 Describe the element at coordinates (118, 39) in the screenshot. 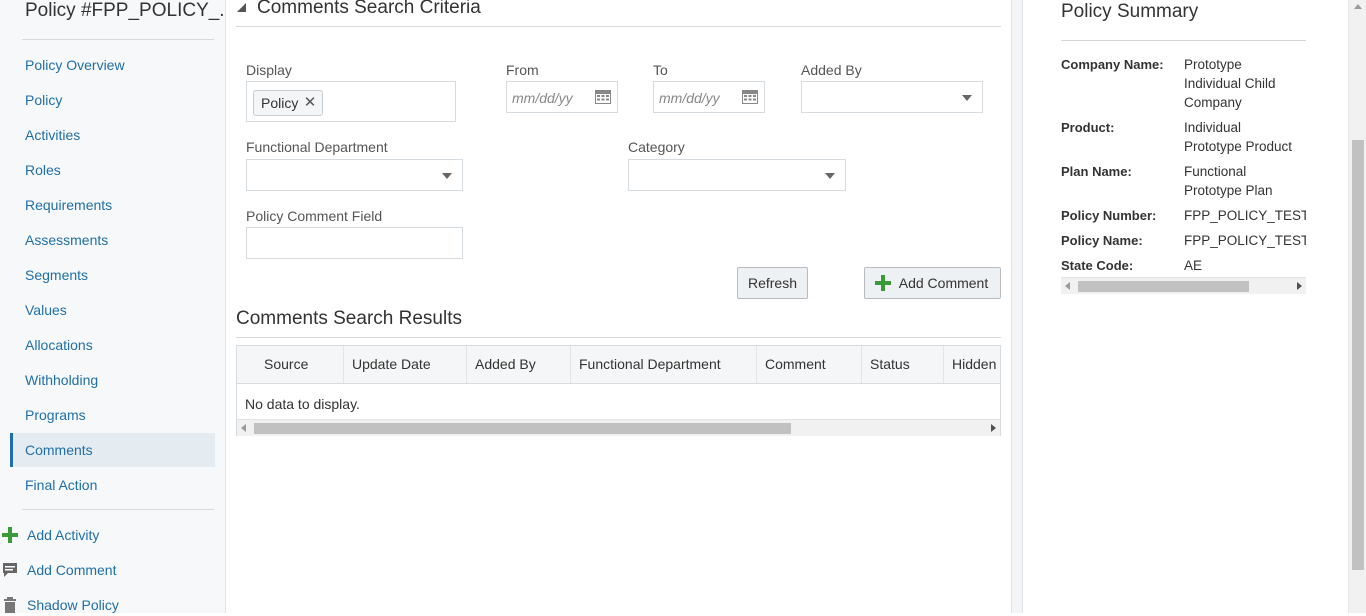

I see `nav-divider-top` at that location.